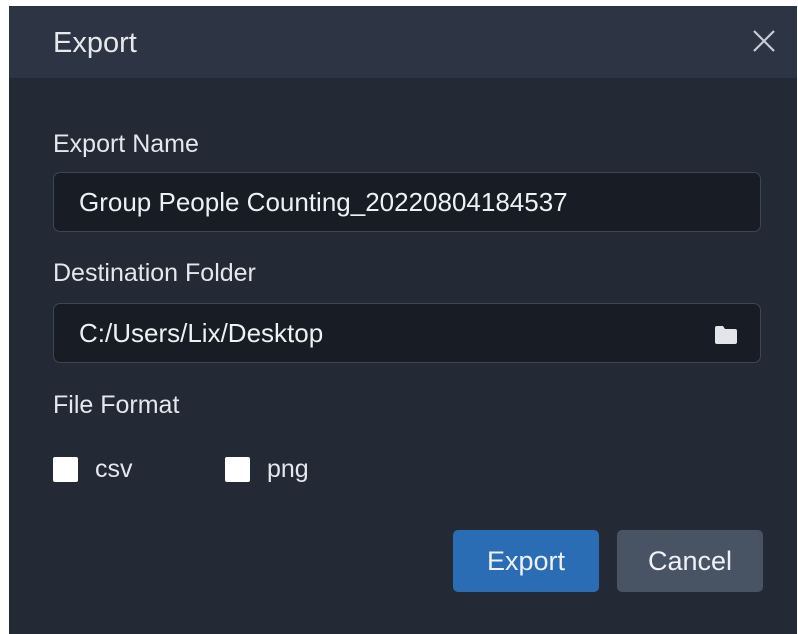  Describe the element at coordinates (288, 469) in the screenshot. I see `png-label: png` at that location.